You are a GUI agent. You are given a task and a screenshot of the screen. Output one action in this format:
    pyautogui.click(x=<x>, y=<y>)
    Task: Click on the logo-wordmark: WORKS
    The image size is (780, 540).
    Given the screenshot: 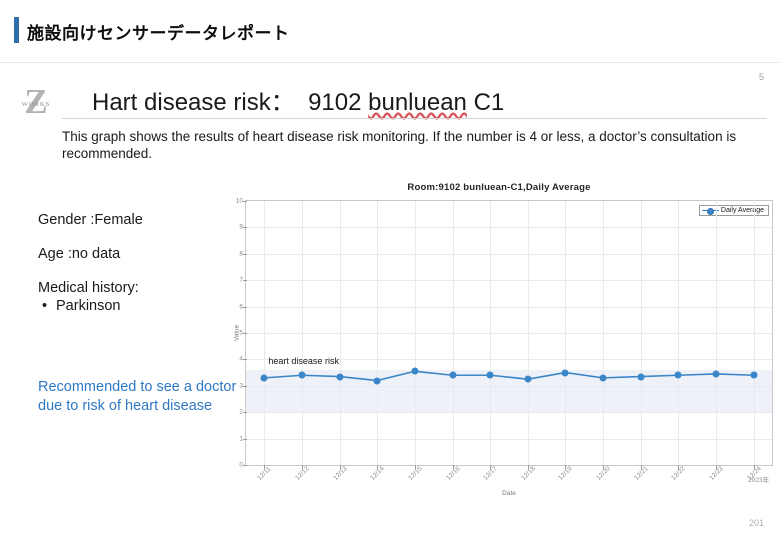 What is the action you would take?
    pyautogui.click(x=36, y=104)
    